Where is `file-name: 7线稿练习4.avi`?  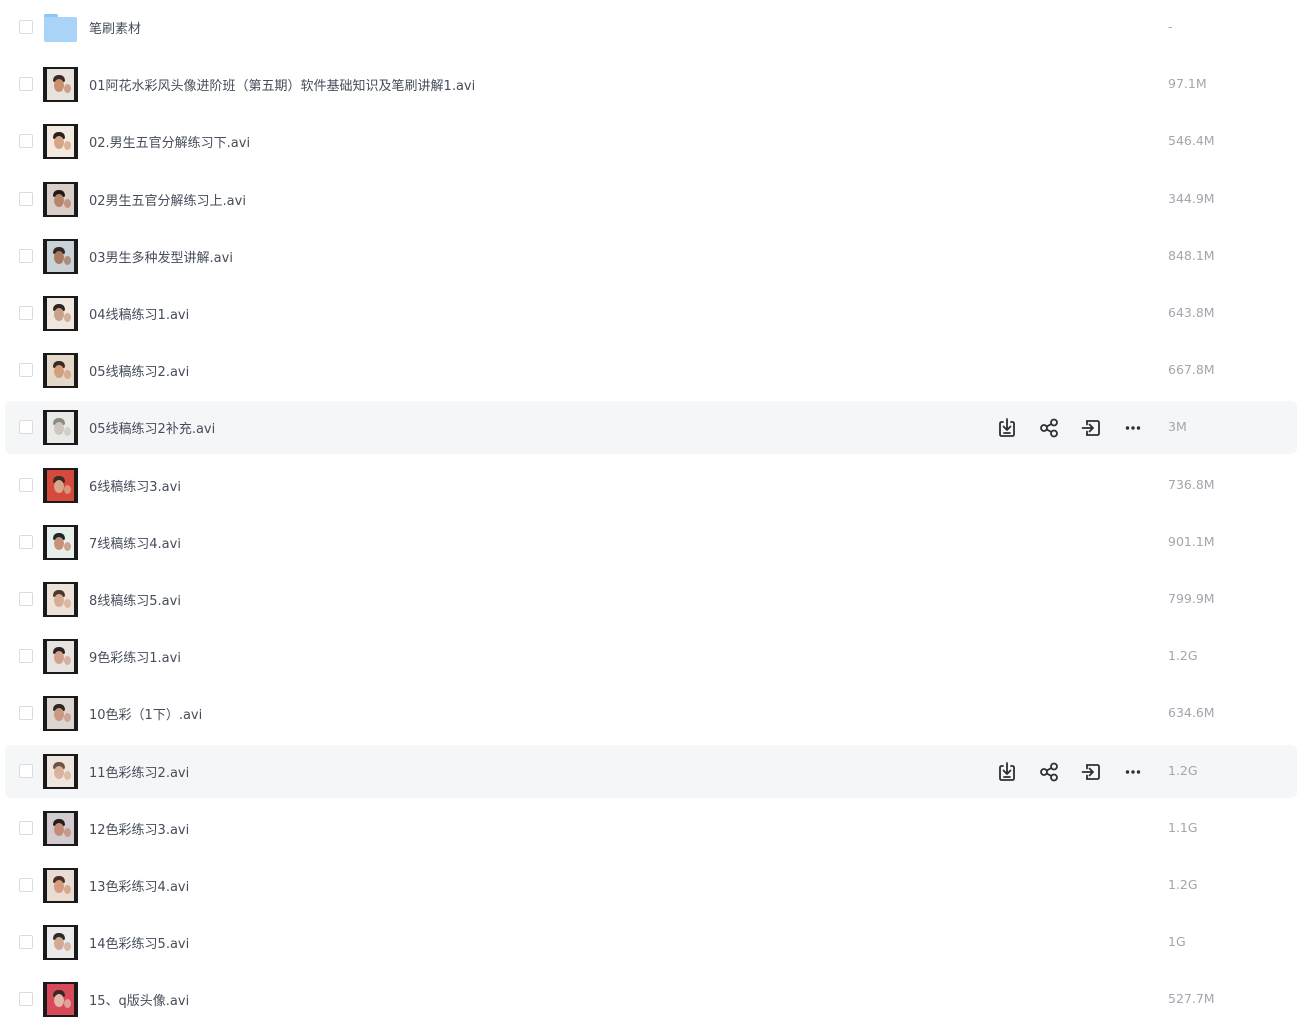
file-name: 7线稿练习4.avi is located at coordinates (135, 542).